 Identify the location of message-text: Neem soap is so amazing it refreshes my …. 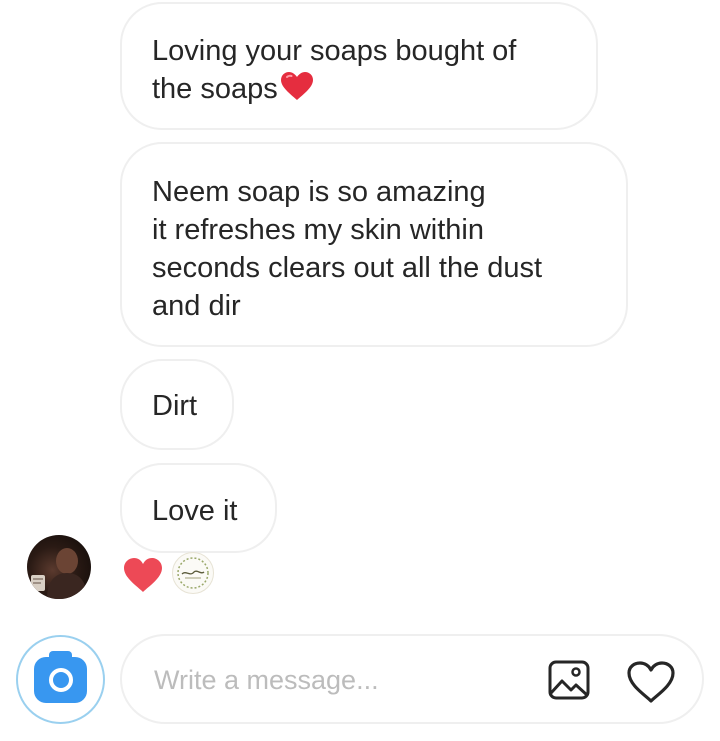
(347, 249).